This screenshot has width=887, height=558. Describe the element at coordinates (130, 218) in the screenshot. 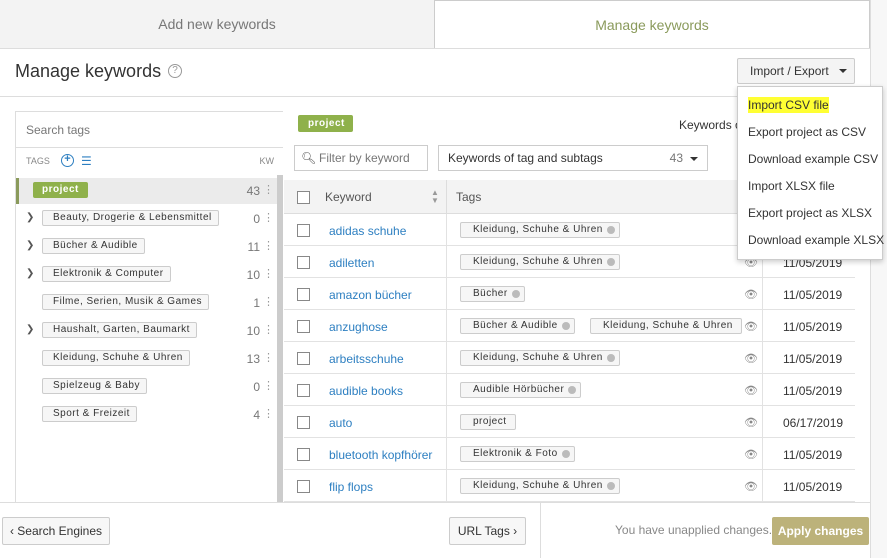

I see `tag-chip: Beauty, Drogerie & Lebensmittel` at that location.